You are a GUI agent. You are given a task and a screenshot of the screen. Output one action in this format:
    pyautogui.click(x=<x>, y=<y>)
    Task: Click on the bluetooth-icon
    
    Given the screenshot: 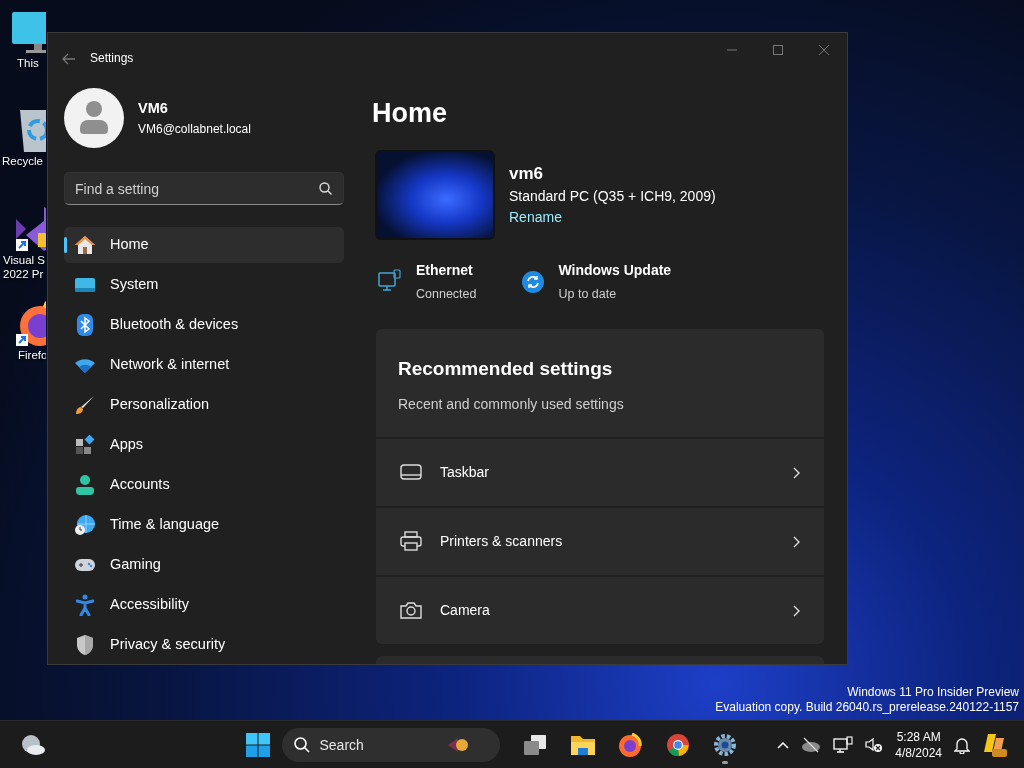 What is the action you would take?
    pyautogui.click(x=85, y=325)
    